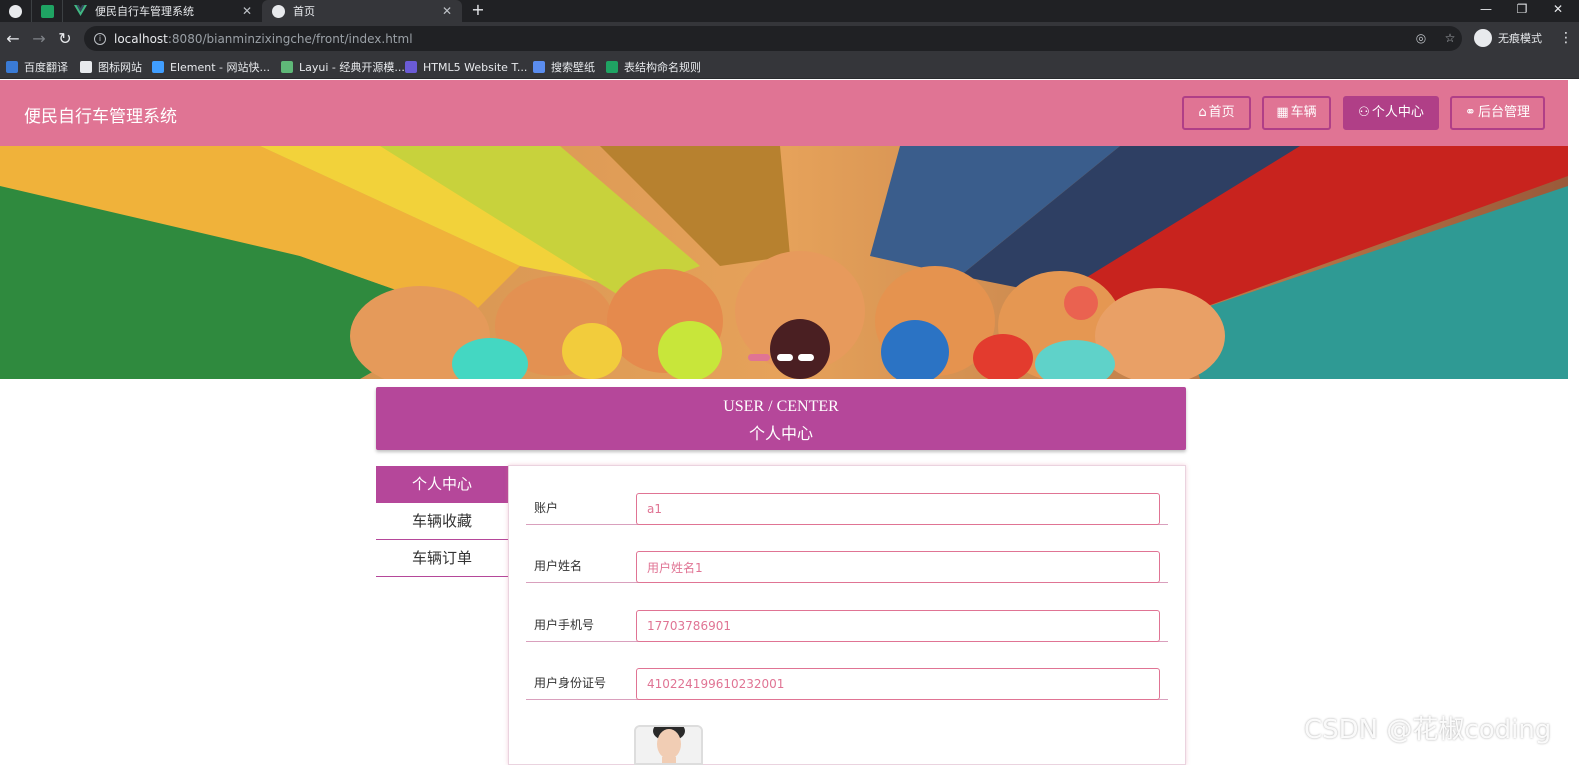  Describe the element at coordinates (1216, 113) in the screenshot. I see `nav-home-button: ⌂ 首页` at that location.